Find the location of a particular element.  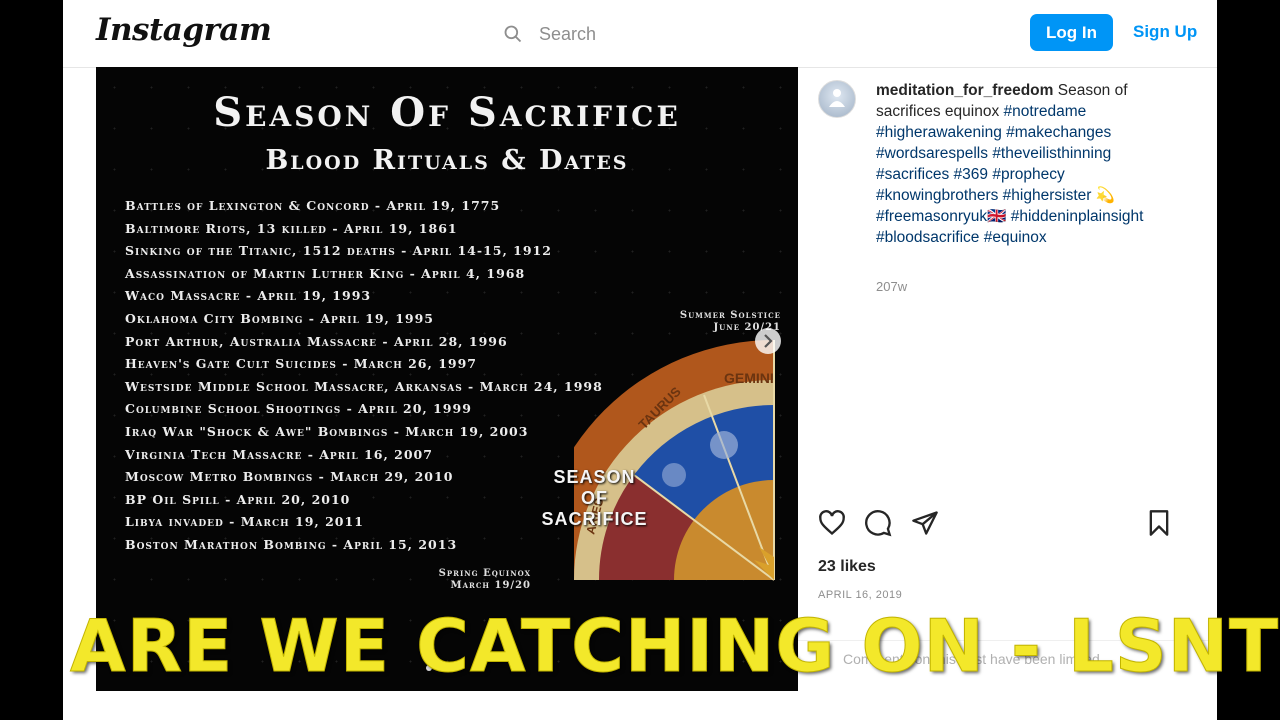

next-image-button is located at coordinates (768, 341).